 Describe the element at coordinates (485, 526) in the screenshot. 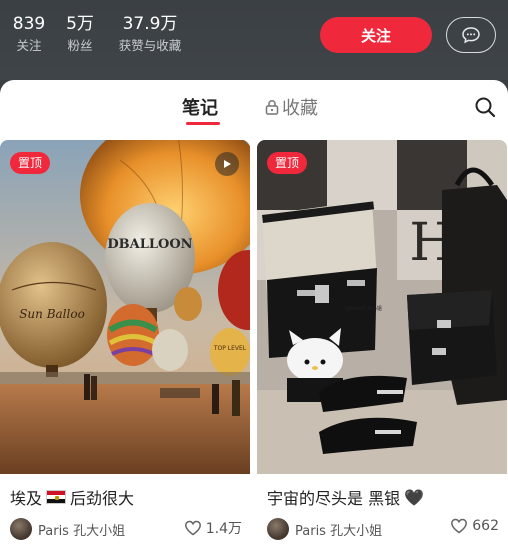

I see `like-count: 662` at that location.